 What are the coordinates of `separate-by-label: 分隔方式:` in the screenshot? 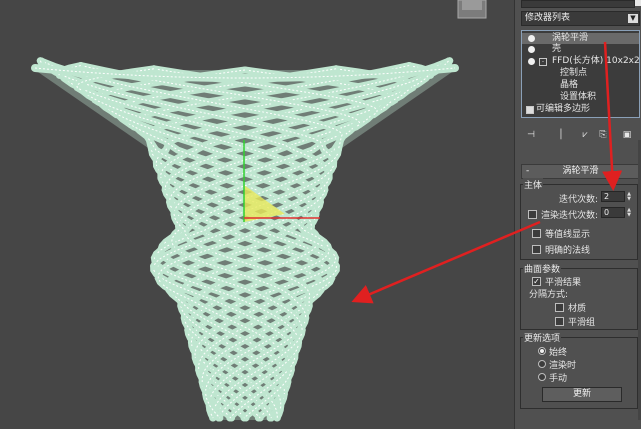 It's located at (549, 295).